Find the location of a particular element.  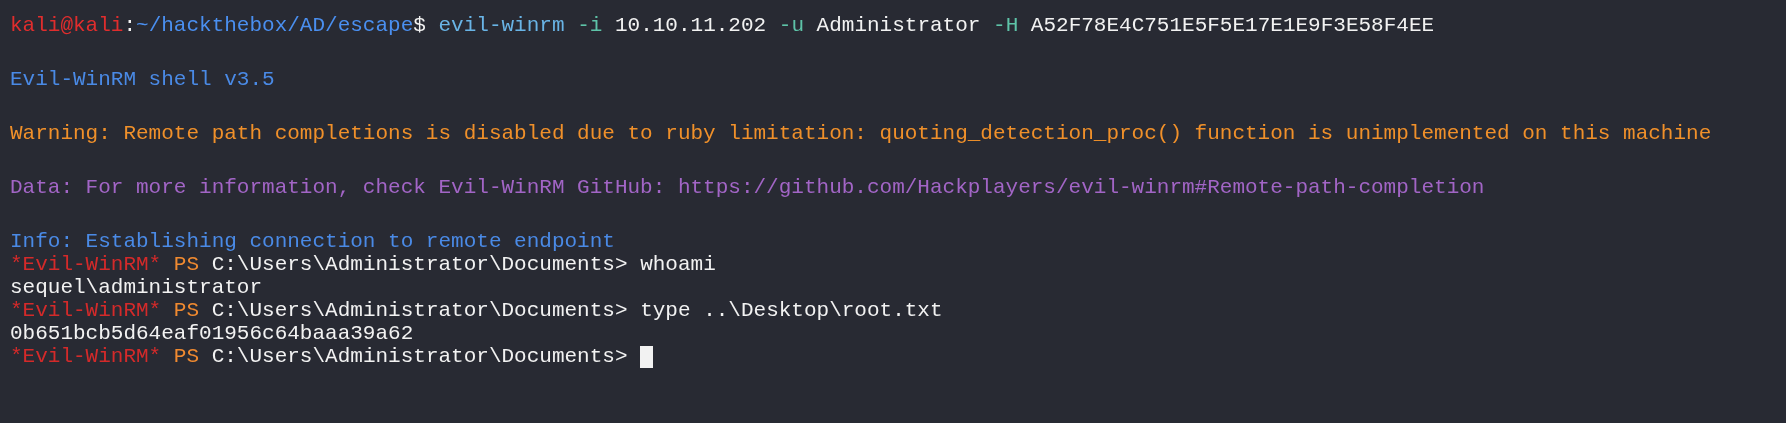

terminal-line: *Evil-WinRM* PS C:\Users\Administrator\Documents> is located at coordinates (319, 356).